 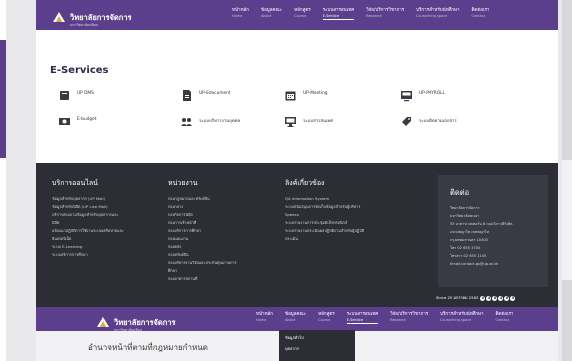 I want to click on related-link: ประเมิน, so click(x=355, y=239).